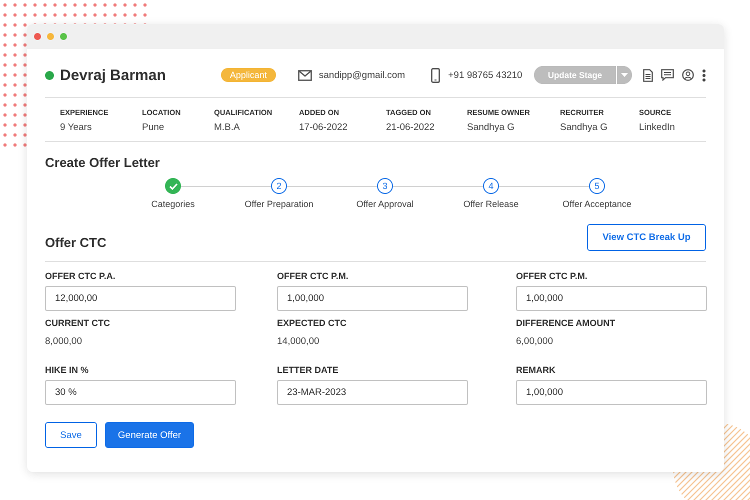 Image resolution: width=750 pixels, height=500 pixels. Describe the element at coordinates (154, 127) in the screenshot. I see `detail-value: Pune` at that location.